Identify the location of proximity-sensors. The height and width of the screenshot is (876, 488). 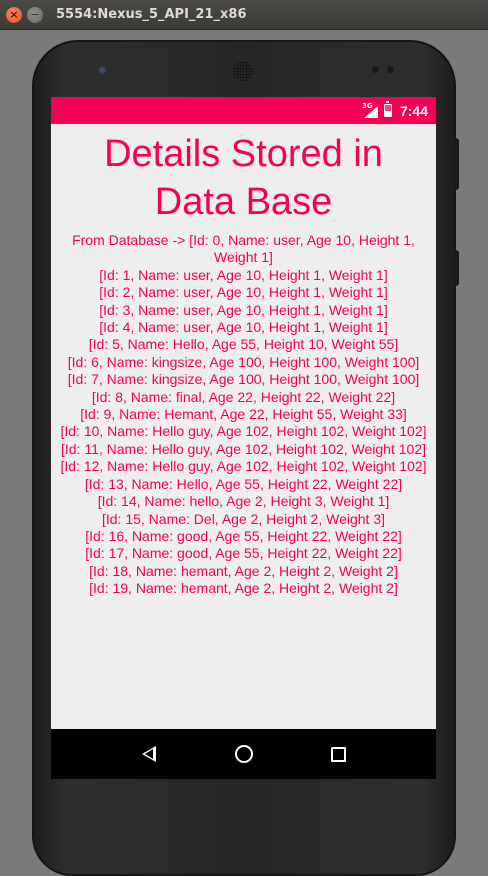
(383, 70).